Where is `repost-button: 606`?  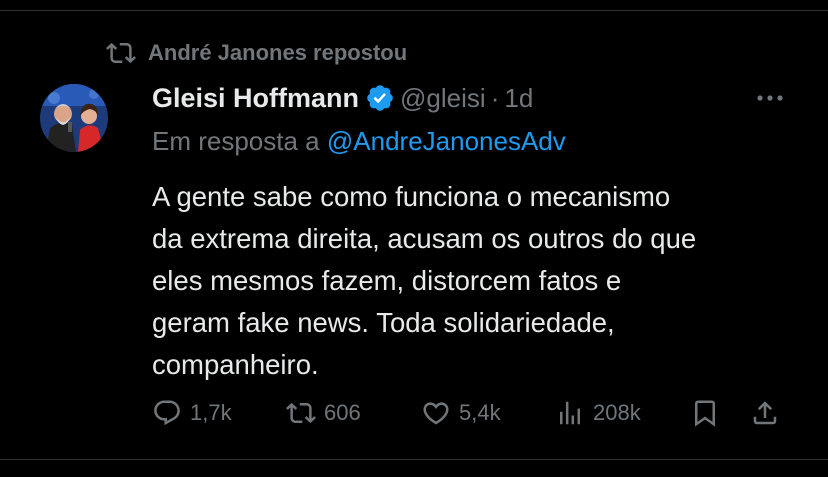 repost-button: 606 is located at coordinates (323, 413).